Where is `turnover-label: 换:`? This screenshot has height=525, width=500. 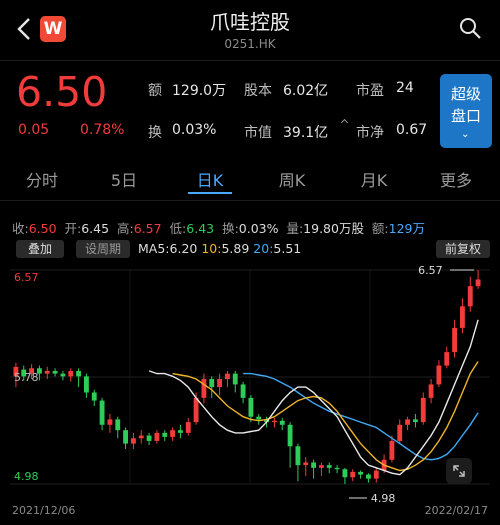 turnover-label: 换: is located at coordinates (230, 228).